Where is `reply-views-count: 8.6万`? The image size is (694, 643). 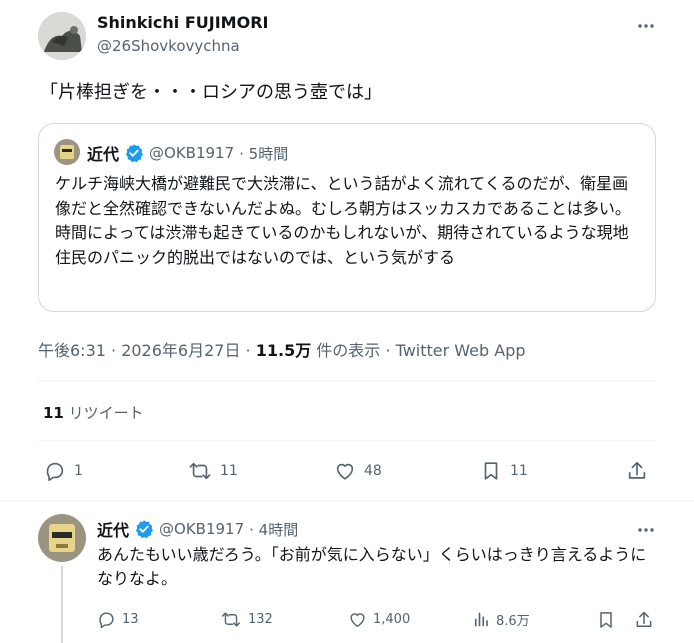 reply-views-count: 8.6万 is located at coordinates (513, 621).